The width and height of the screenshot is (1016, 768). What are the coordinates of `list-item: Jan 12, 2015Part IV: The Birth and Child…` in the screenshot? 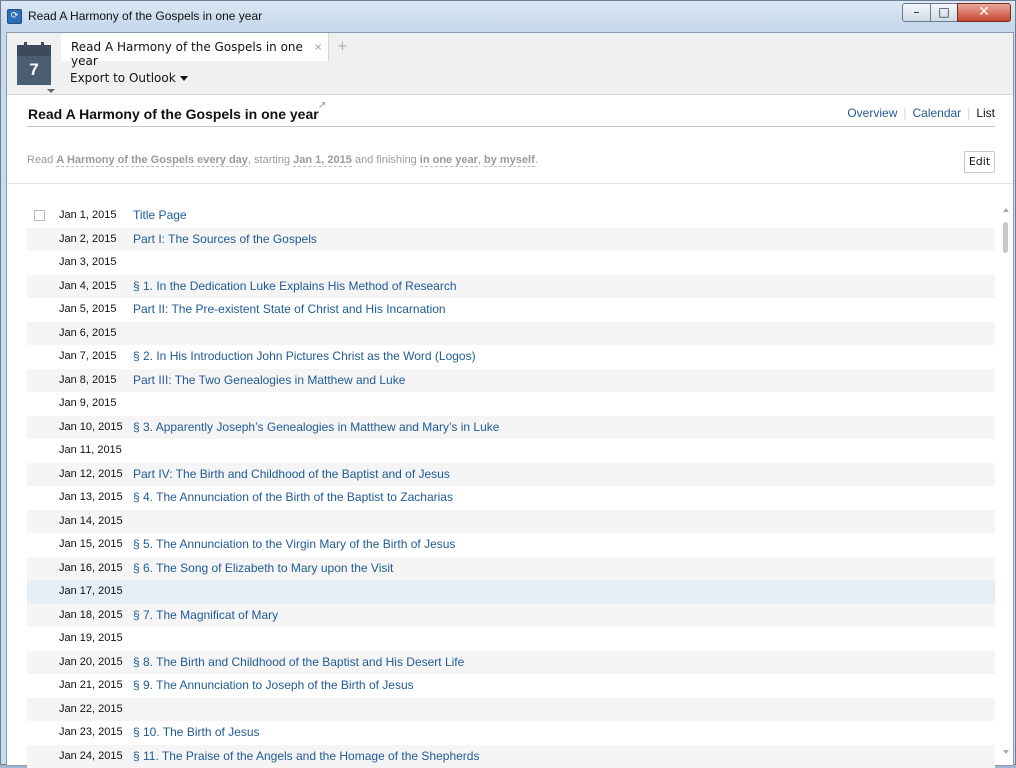 It's located at (511, 475).